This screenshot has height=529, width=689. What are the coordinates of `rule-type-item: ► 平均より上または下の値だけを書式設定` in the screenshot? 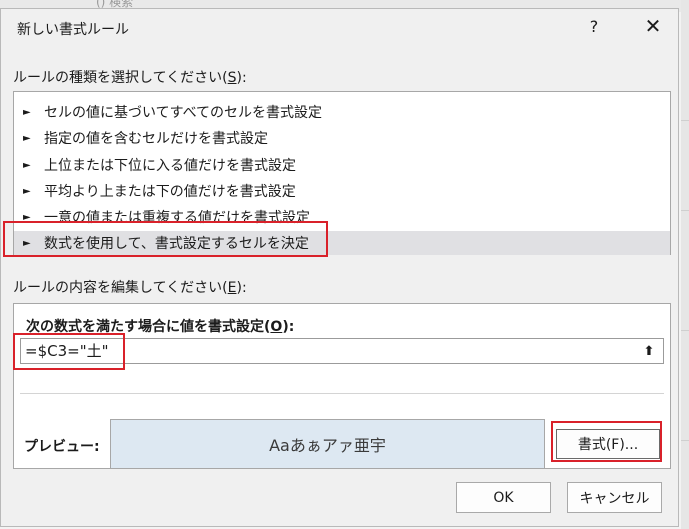 It's located at (342, 191).